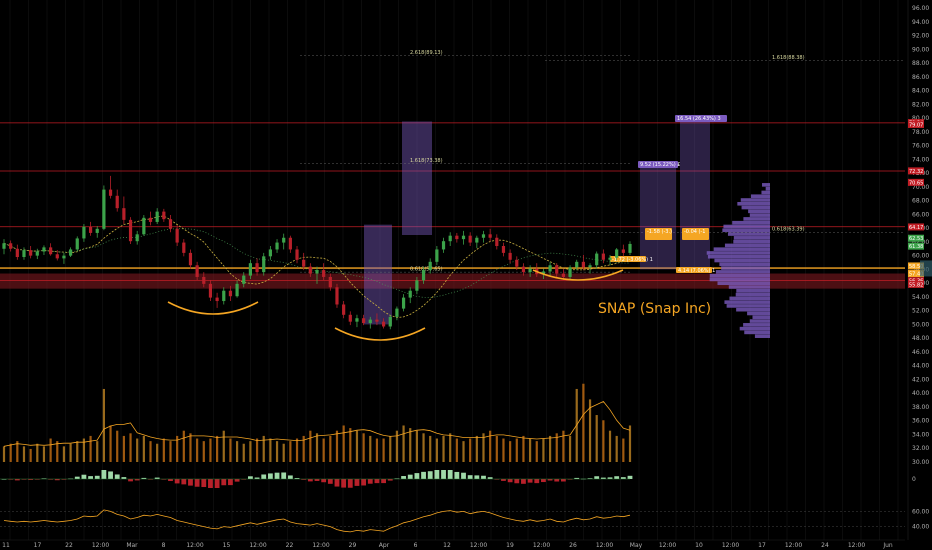 This screenshot has width=932, height=550. Describe the element at coordinates (920, 462) in the screenshot. I see `price-tick-label: 30.00` at that location.